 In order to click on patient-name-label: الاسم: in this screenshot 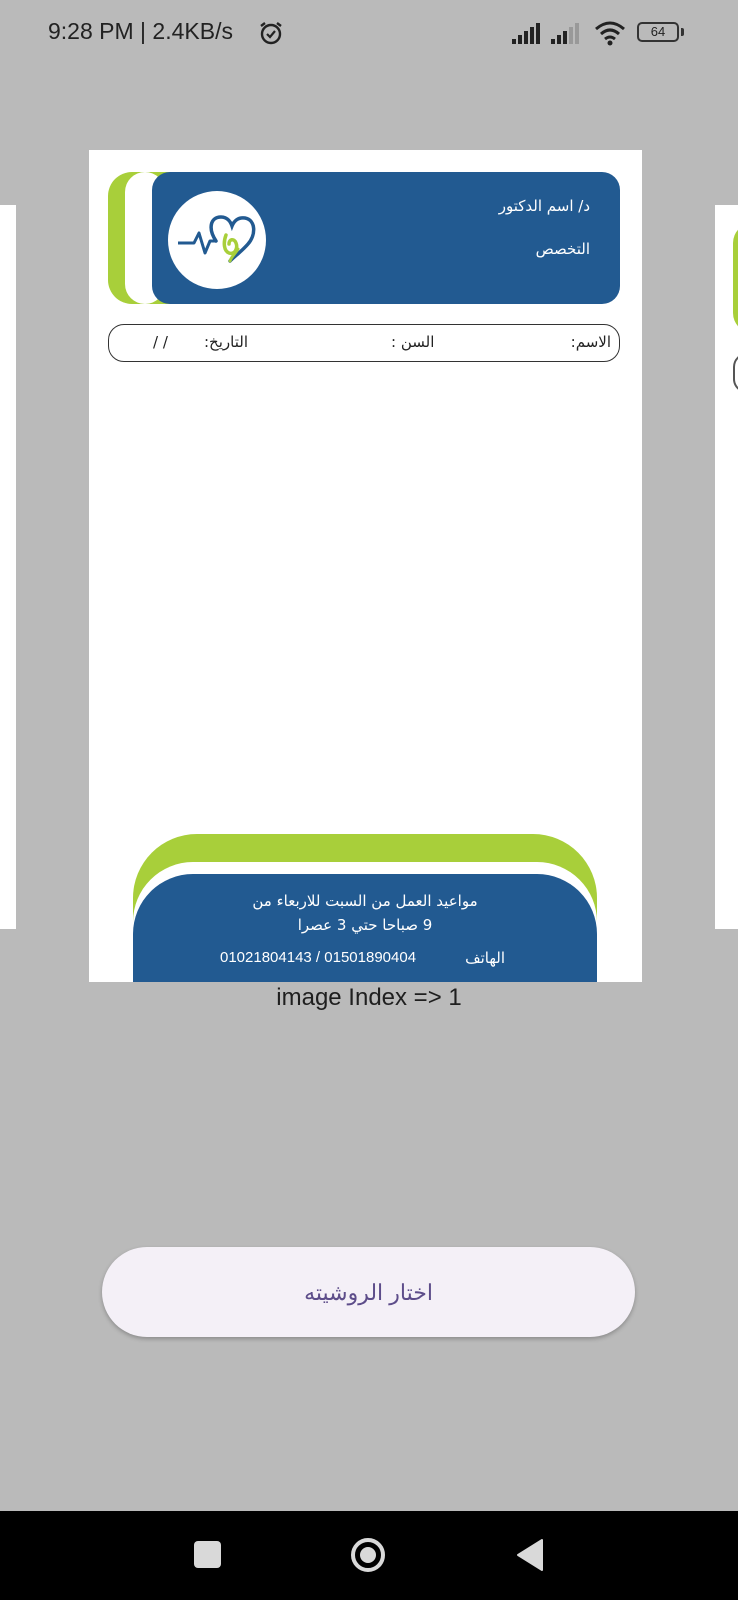, I will do `click(590, 342)`.